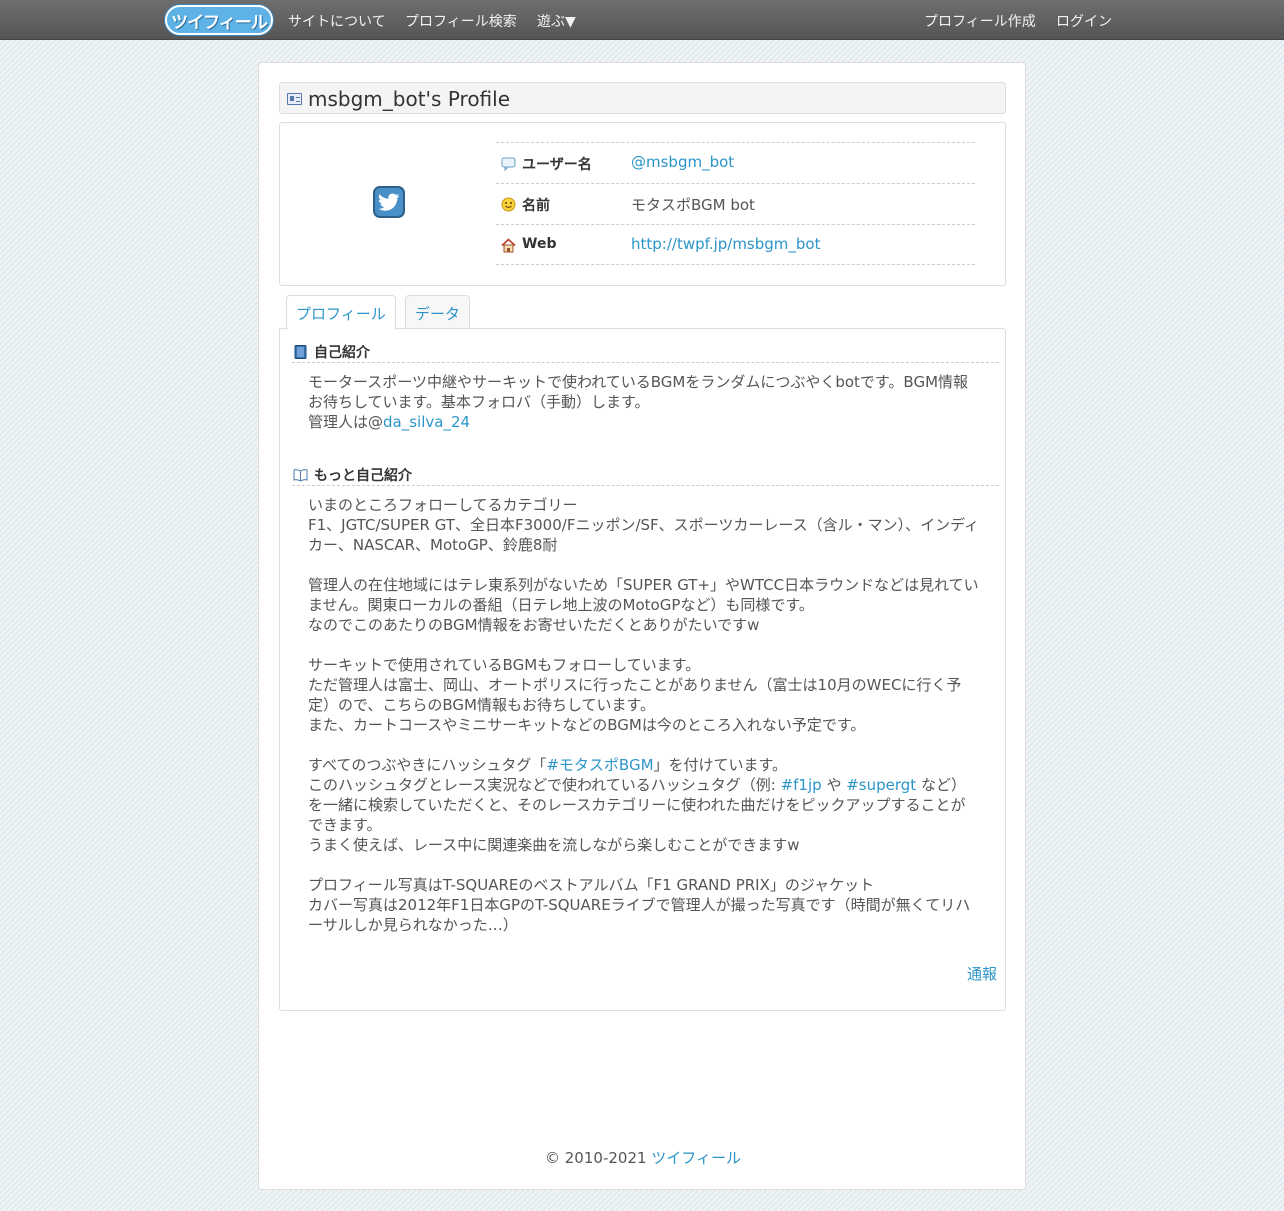  Describe the element at coordinates (726, 244) in the screenshot. I see `web-link: http://twpf.jp/msbgm_bot` at that location.